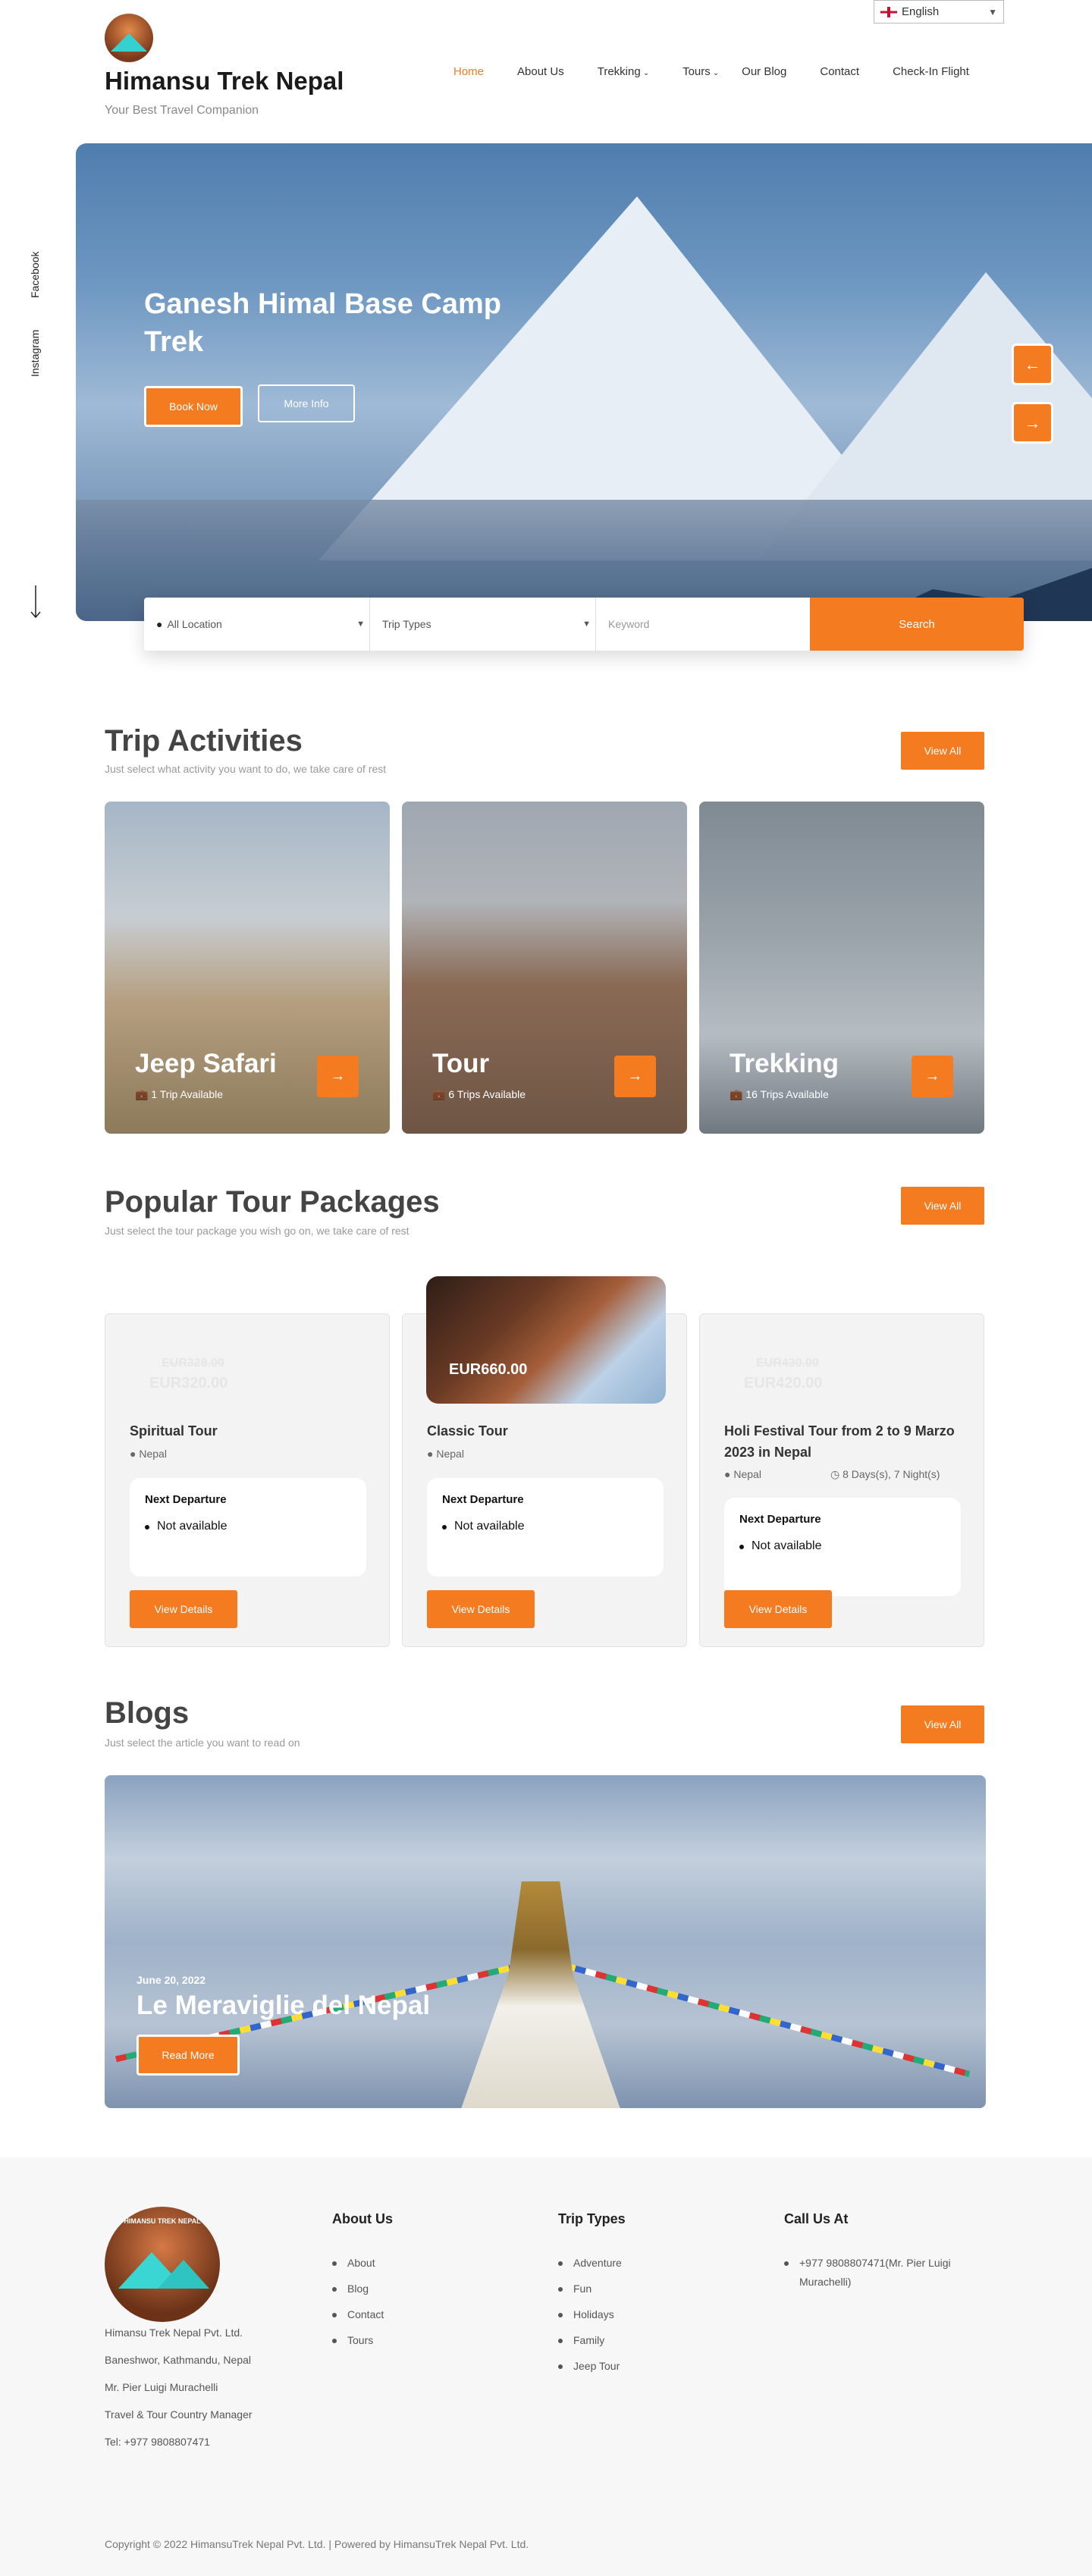  What do you see at coordinates (179, 2414) in the screenshot?
I see `footer-role: Travel & Tour Country Manager` at bounding box center [179, 2414].